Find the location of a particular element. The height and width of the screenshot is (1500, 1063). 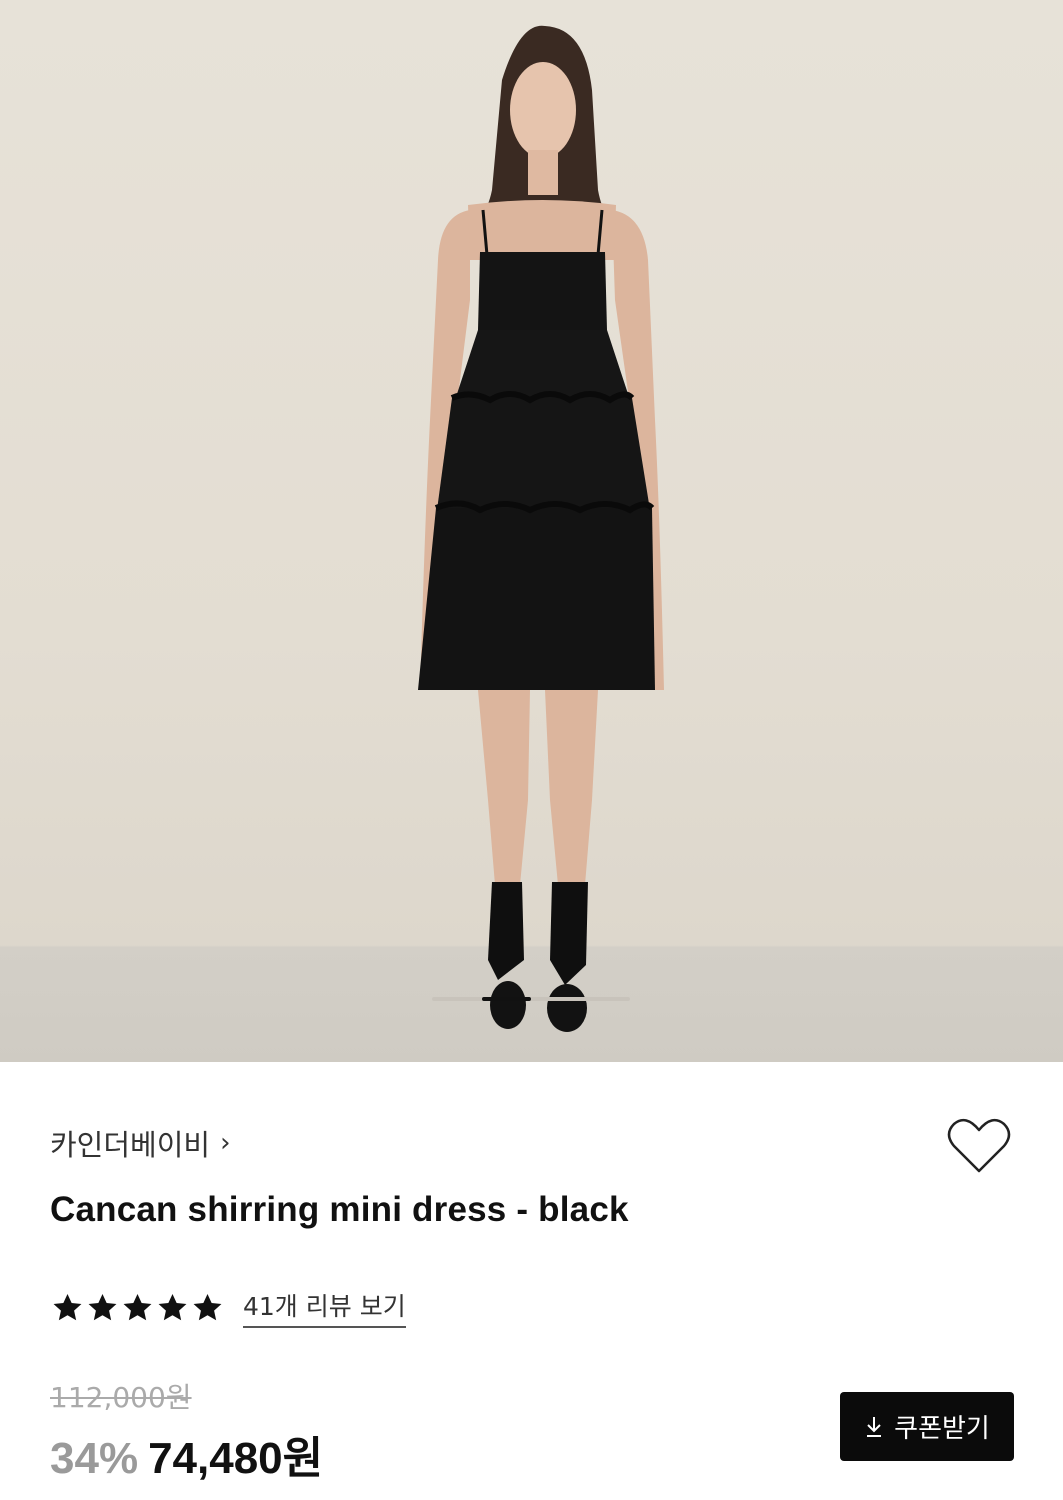

heart-outline-icon is located at coordinates (979, 1145).